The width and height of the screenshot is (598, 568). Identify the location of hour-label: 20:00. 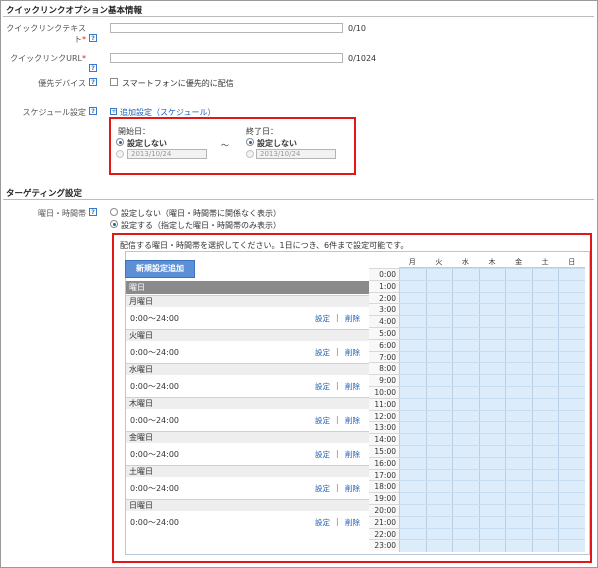
(384, 510).